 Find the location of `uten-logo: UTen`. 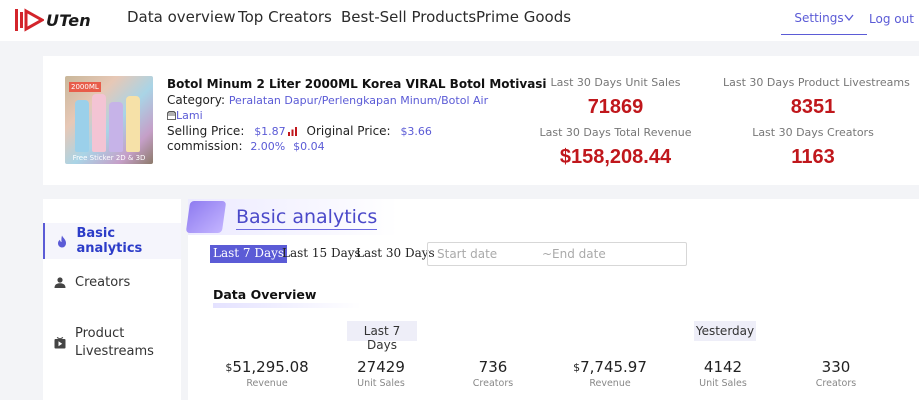

uten-logo: UTen is located at coordinates (52, 20).